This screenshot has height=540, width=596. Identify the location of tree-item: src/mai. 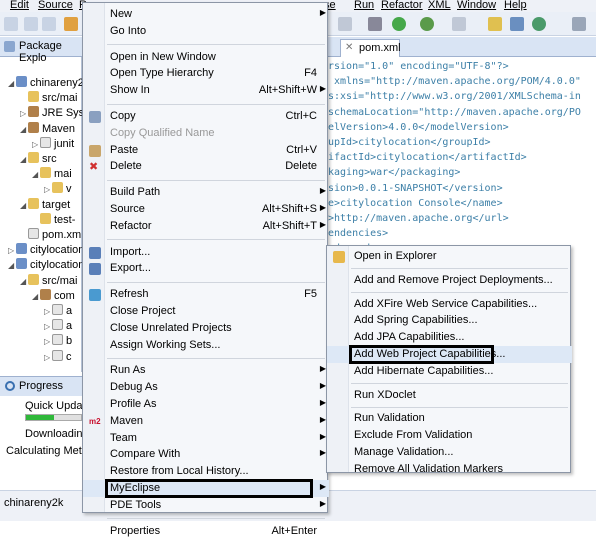
(38, 99).